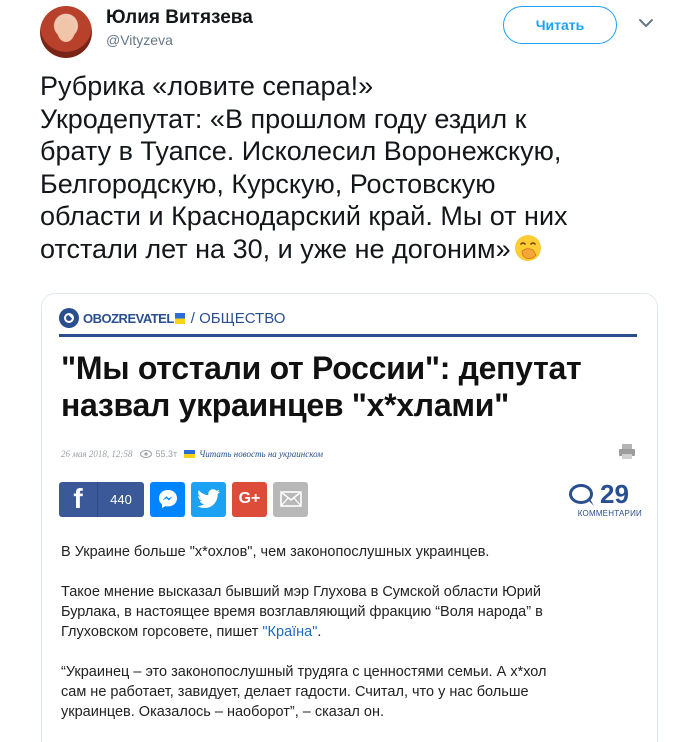 Image resolution: width=699 pixels, height=742 pixels. What do you see at coordinates (120, 499) in the screenshot?
I see `facebook-share-count: 440` at bounding box center [120, 499].